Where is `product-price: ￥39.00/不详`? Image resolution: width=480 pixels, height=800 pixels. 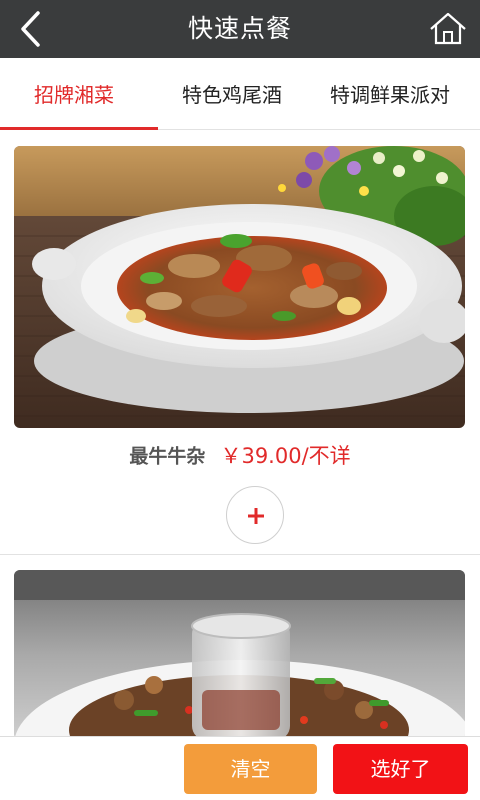 product-price: ￥39.00/不详 is located at coordinates (285, 456).